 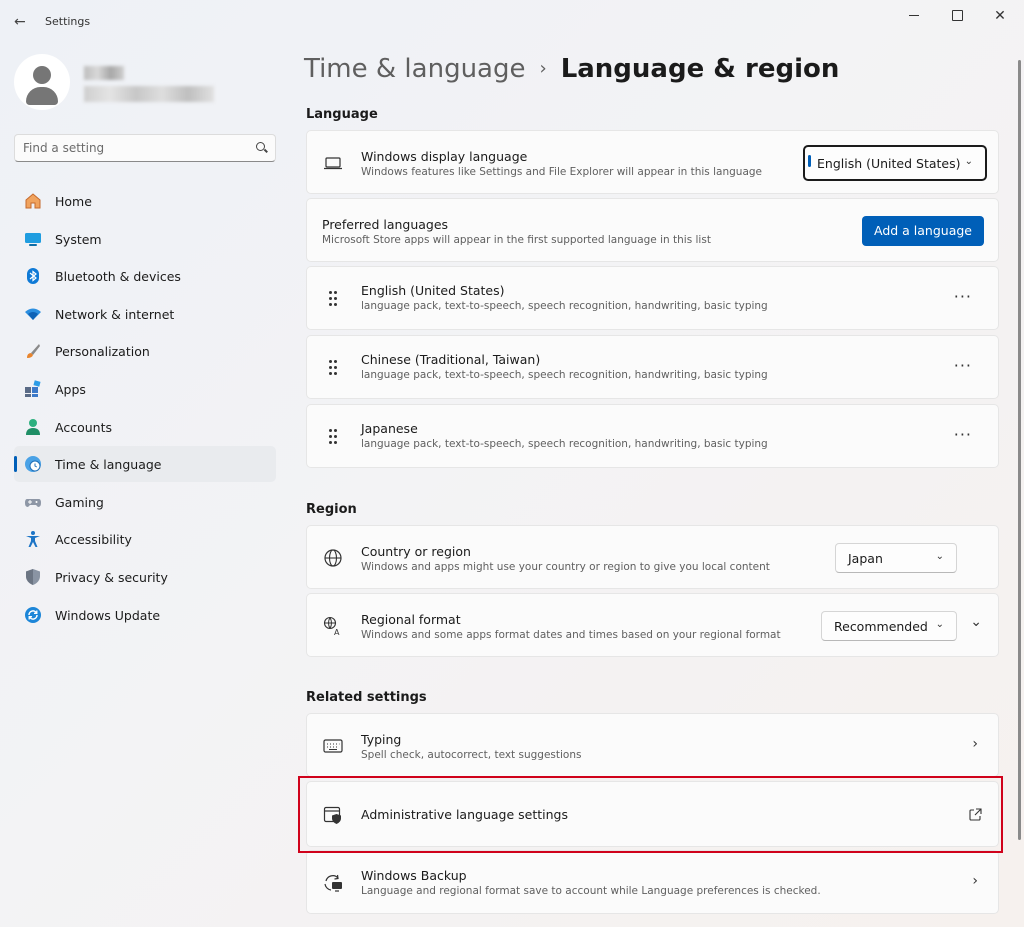 I want to click on country-region-dropdown: Japan ⌄, so click(x=896, y=558).